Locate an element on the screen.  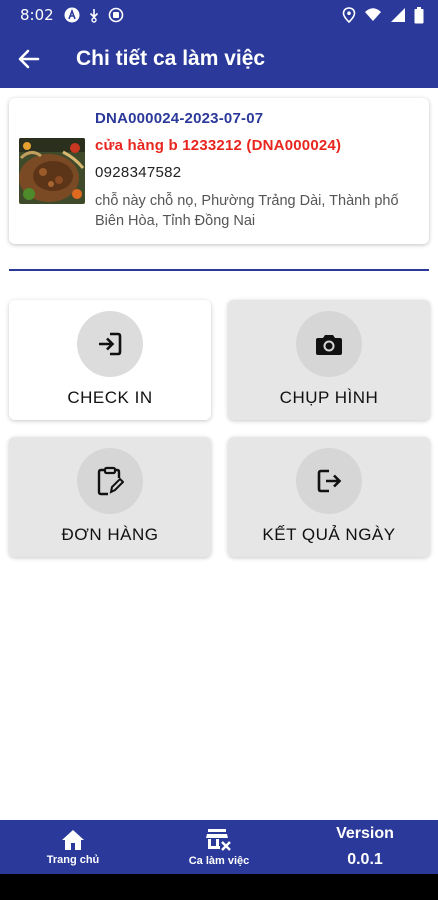
system-nav-bar is located at coordinates (219, 887).